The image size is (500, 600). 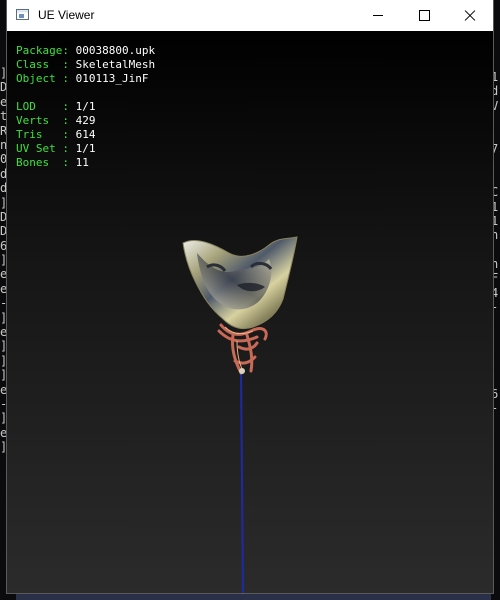 I want to click on window-title: UE Viewer, so click(x=66, y=15).